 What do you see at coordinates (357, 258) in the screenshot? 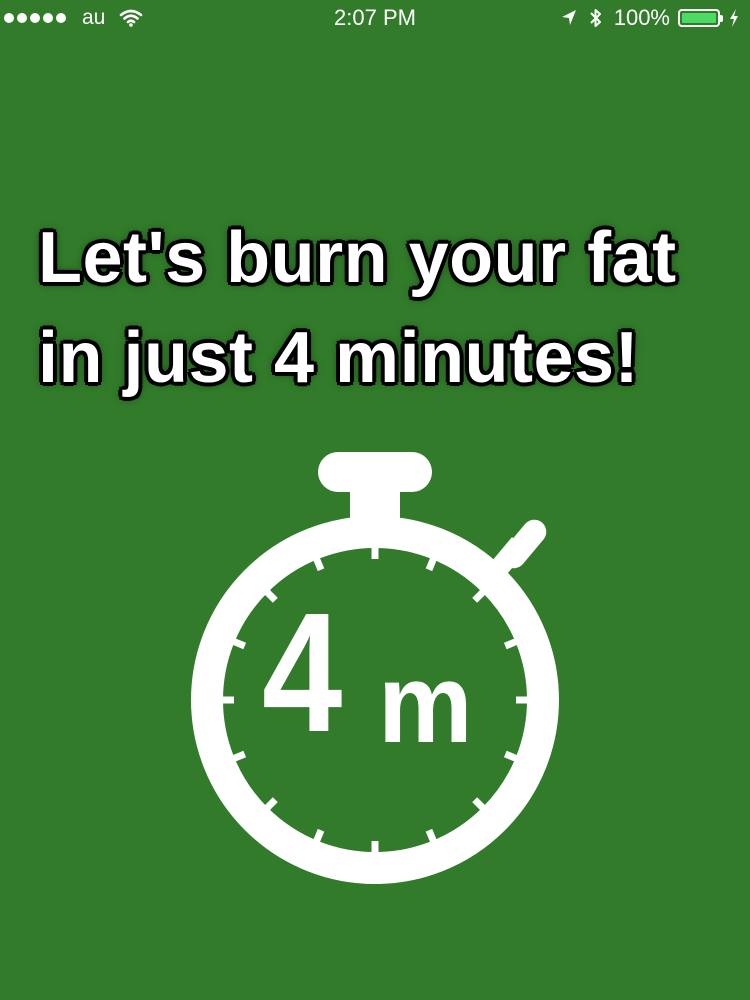
I see `headline-line-1: Let's burn your fat` at bounding box center [357, 258].